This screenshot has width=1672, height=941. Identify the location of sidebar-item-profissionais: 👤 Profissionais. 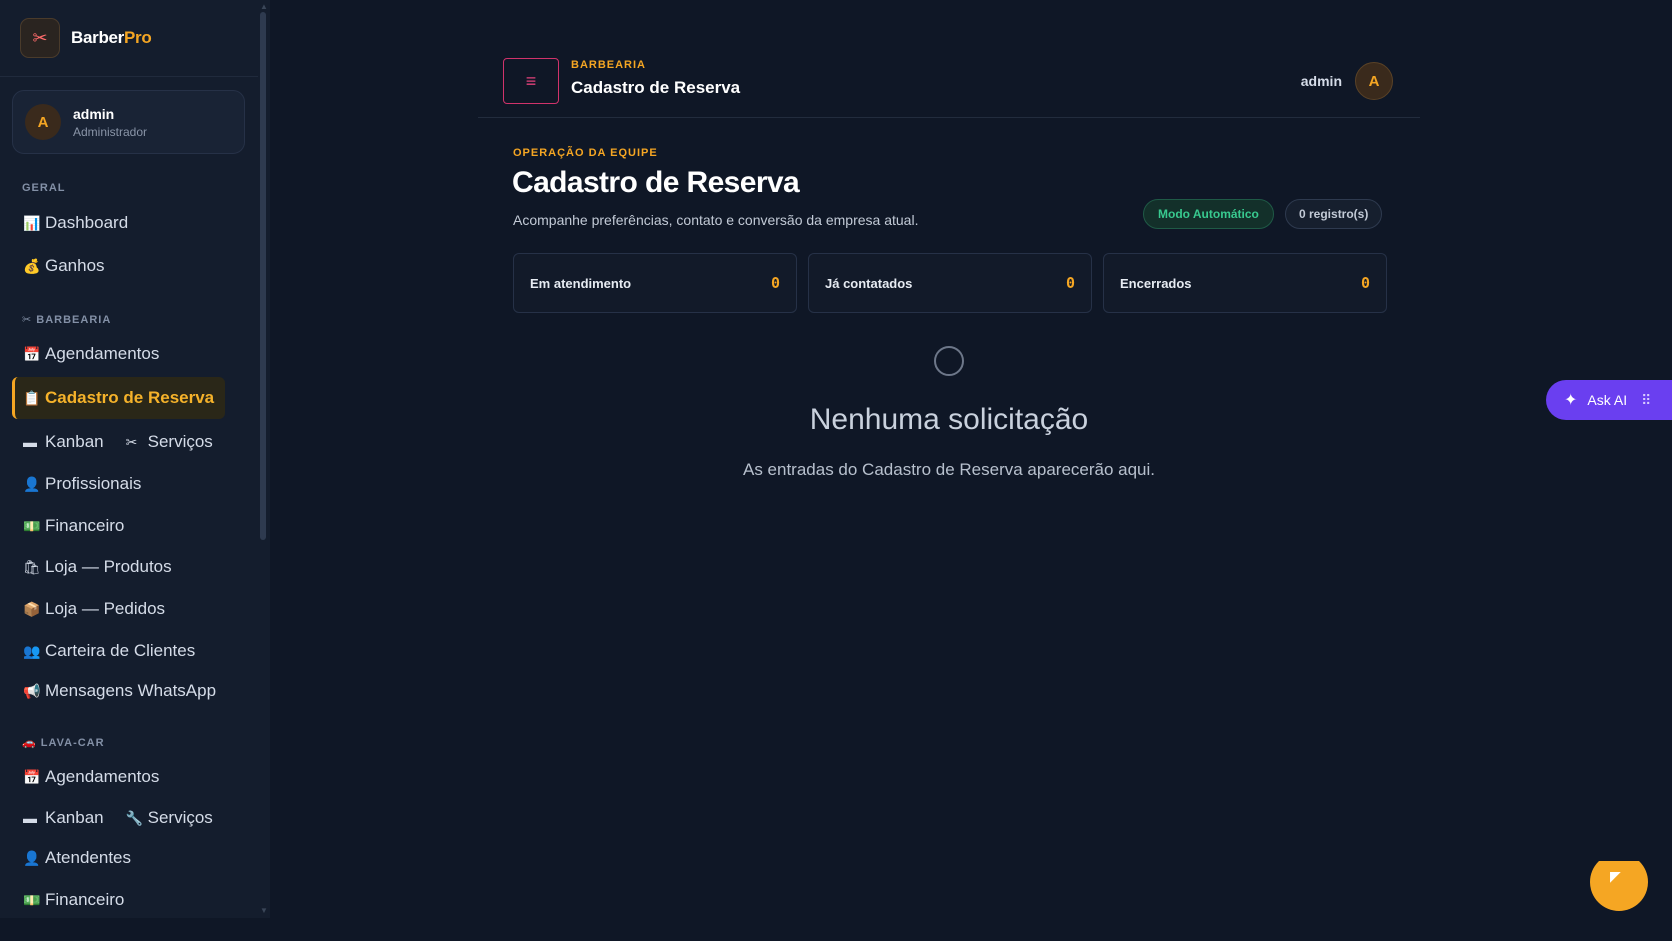
(76, 484).